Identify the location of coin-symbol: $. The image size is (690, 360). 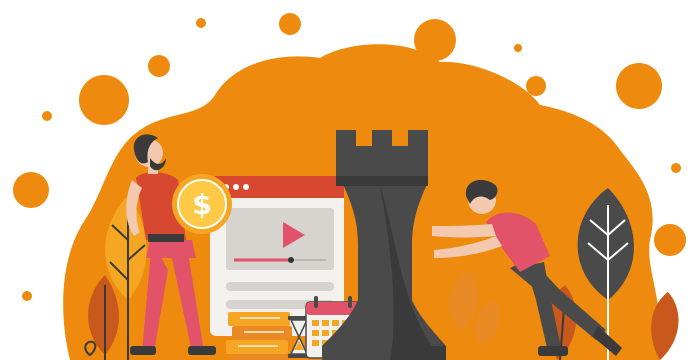
(201, 204).